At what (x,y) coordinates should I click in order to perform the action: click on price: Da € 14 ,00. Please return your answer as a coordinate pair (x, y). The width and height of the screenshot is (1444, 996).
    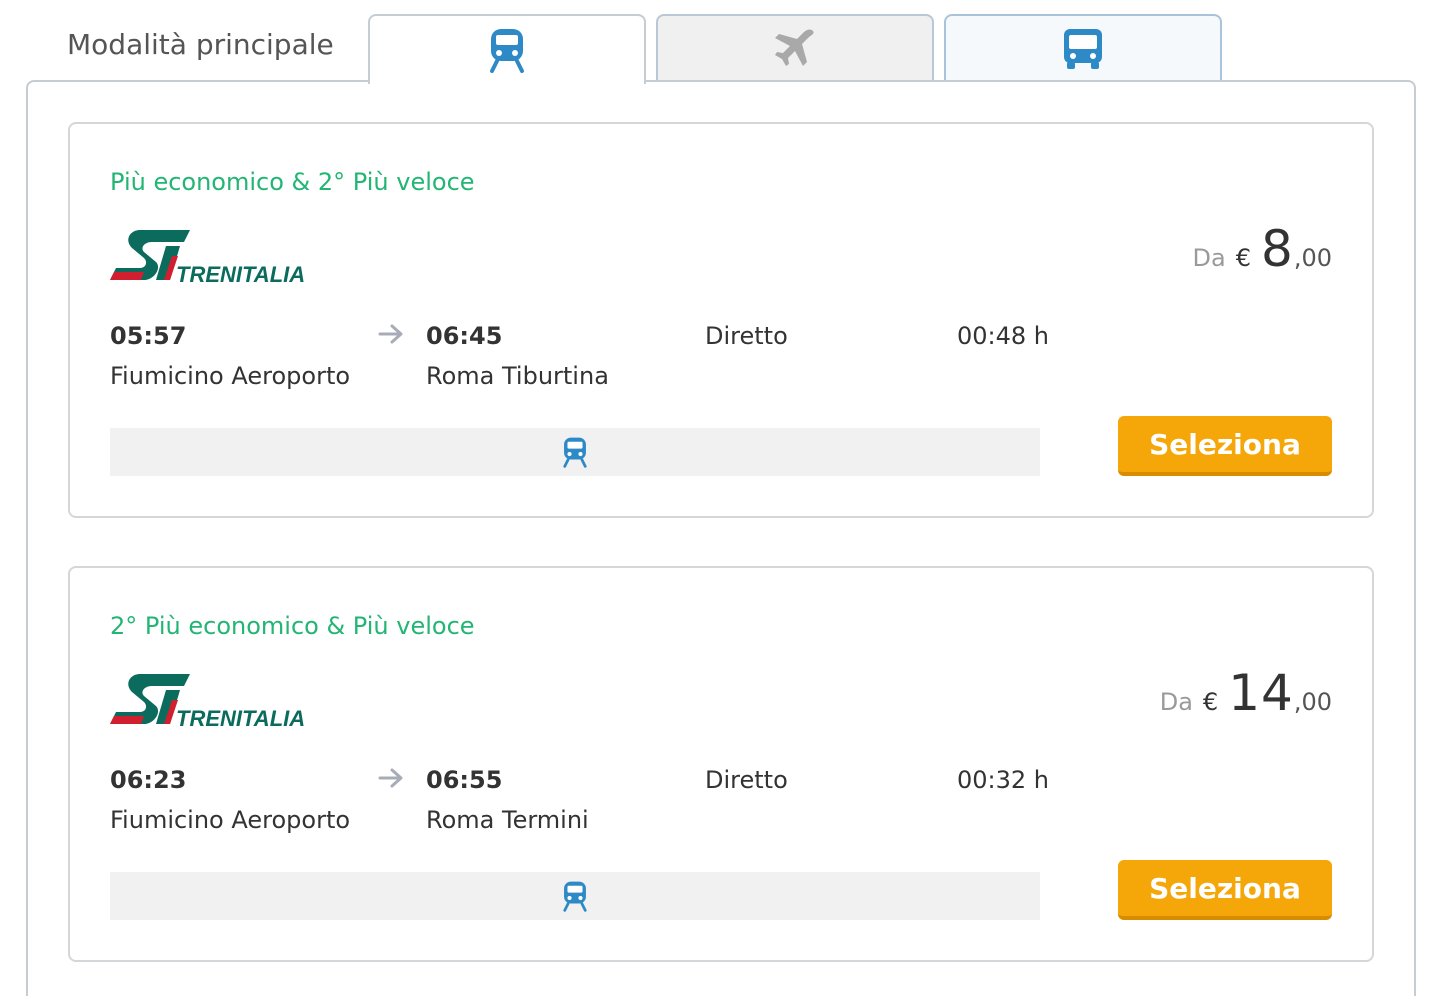
    Looking at the image, I should click on (1246, 693).